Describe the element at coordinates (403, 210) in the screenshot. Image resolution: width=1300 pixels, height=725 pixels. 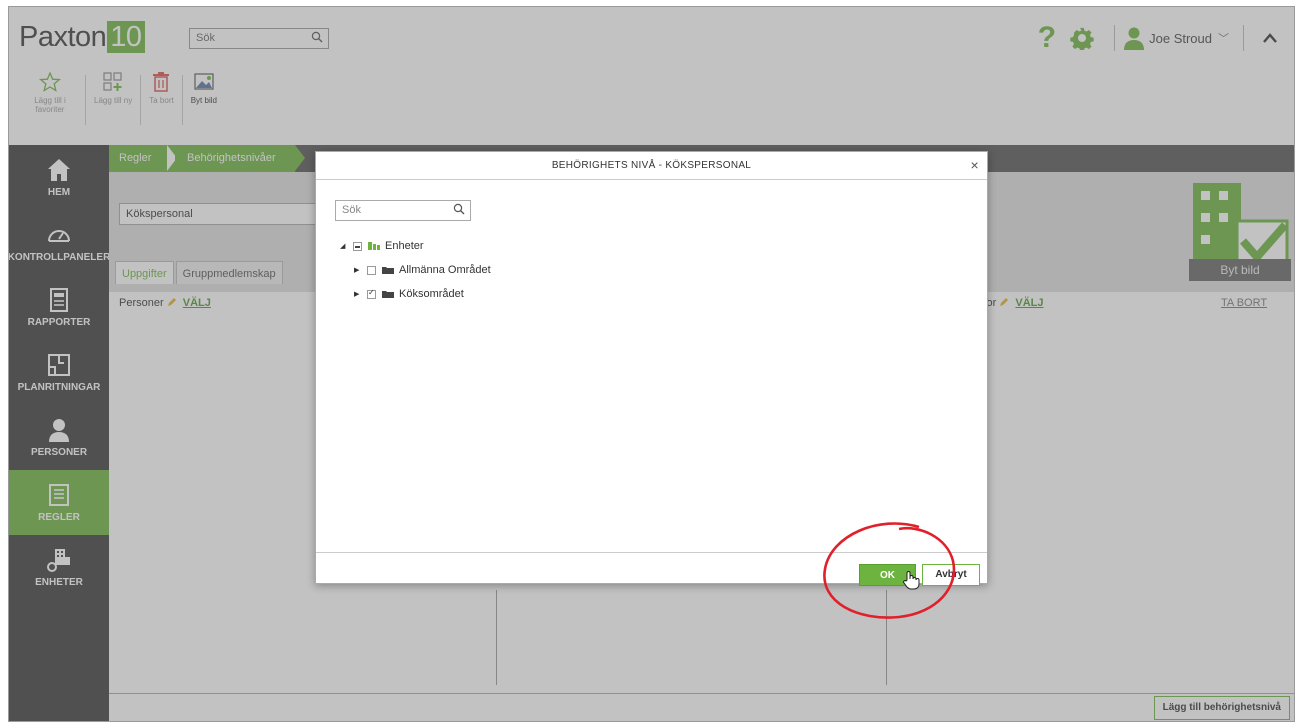
I see `dialog-search-input: Sök` at that location.